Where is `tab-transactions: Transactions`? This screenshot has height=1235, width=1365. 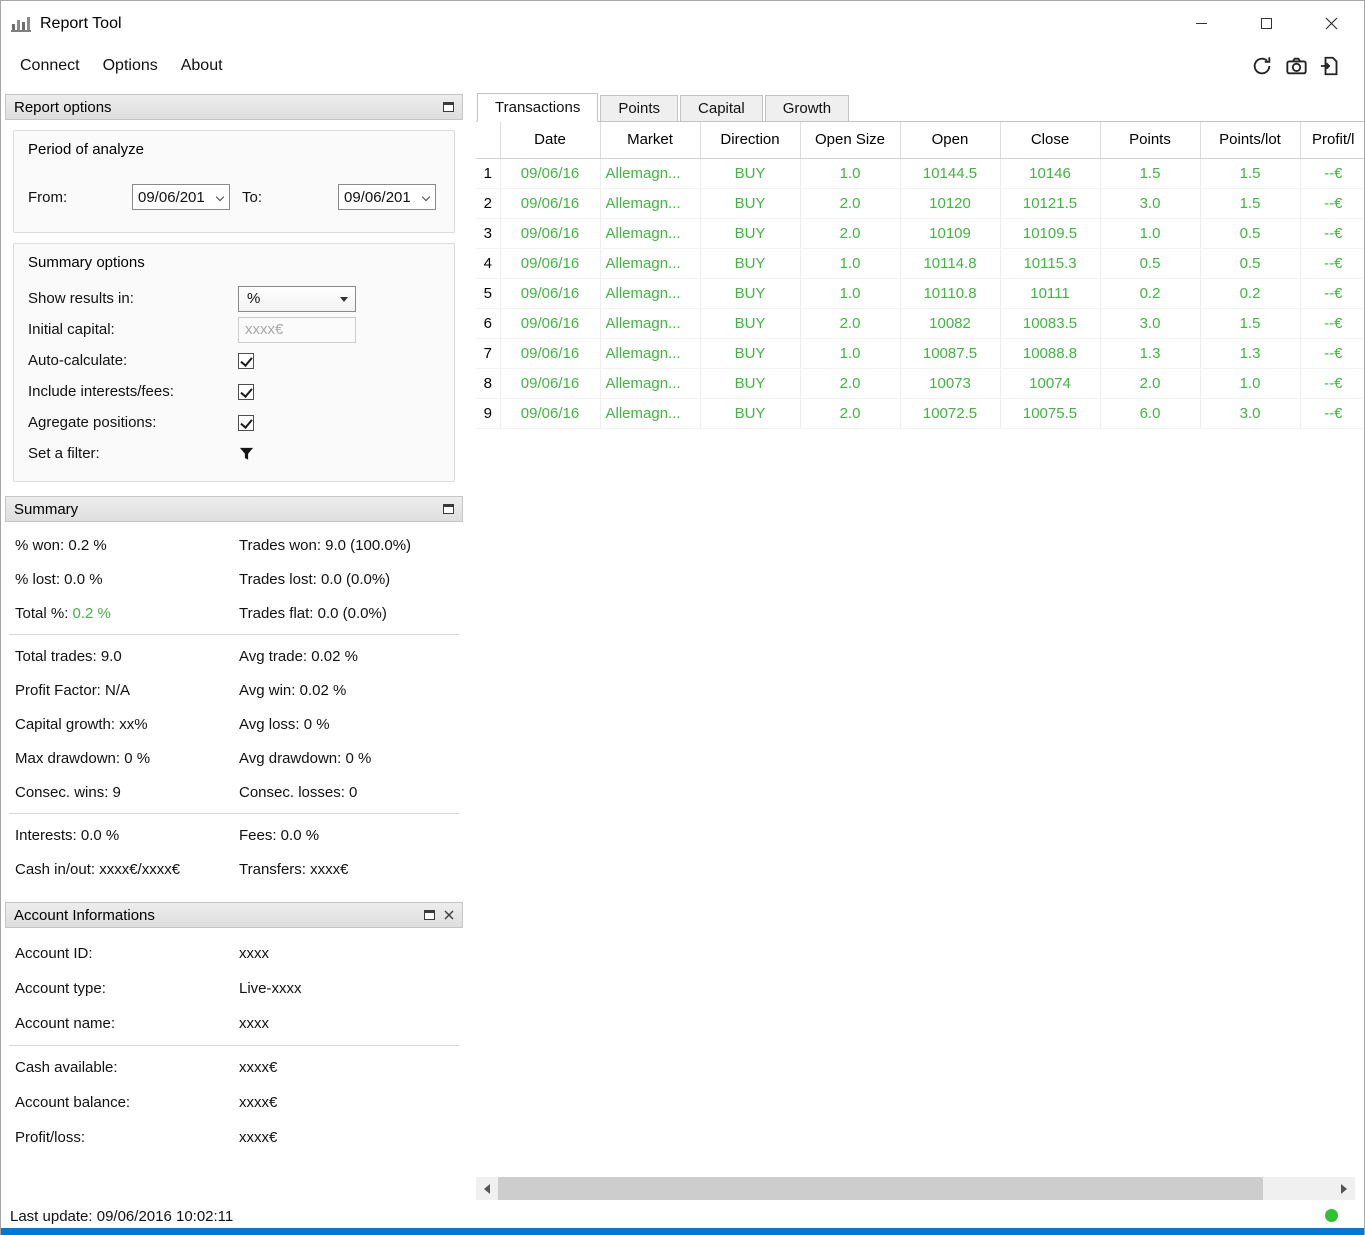 tab-transactions: Transactions is located at coordinates (538, 107).